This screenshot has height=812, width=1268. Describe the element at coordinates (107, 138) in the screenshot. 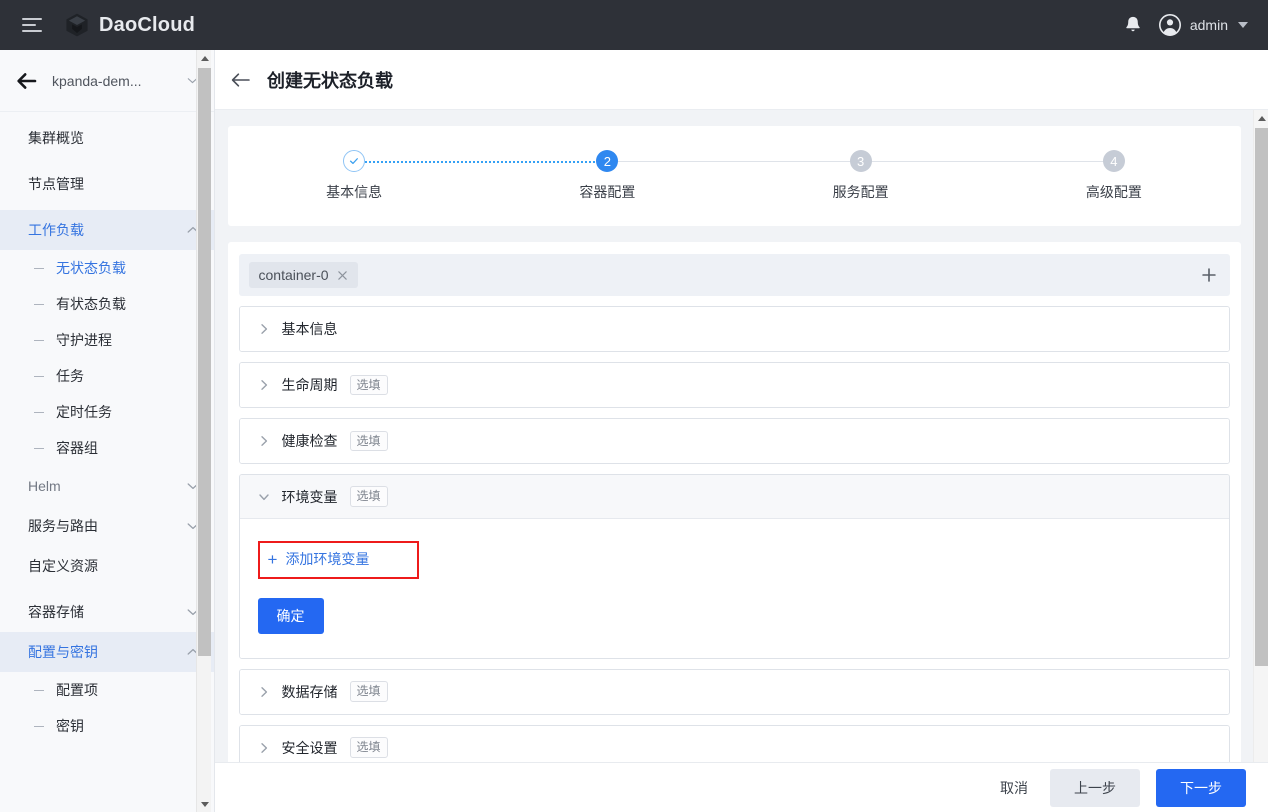

I see `sidebar-item-0: 集群概览` at that location.